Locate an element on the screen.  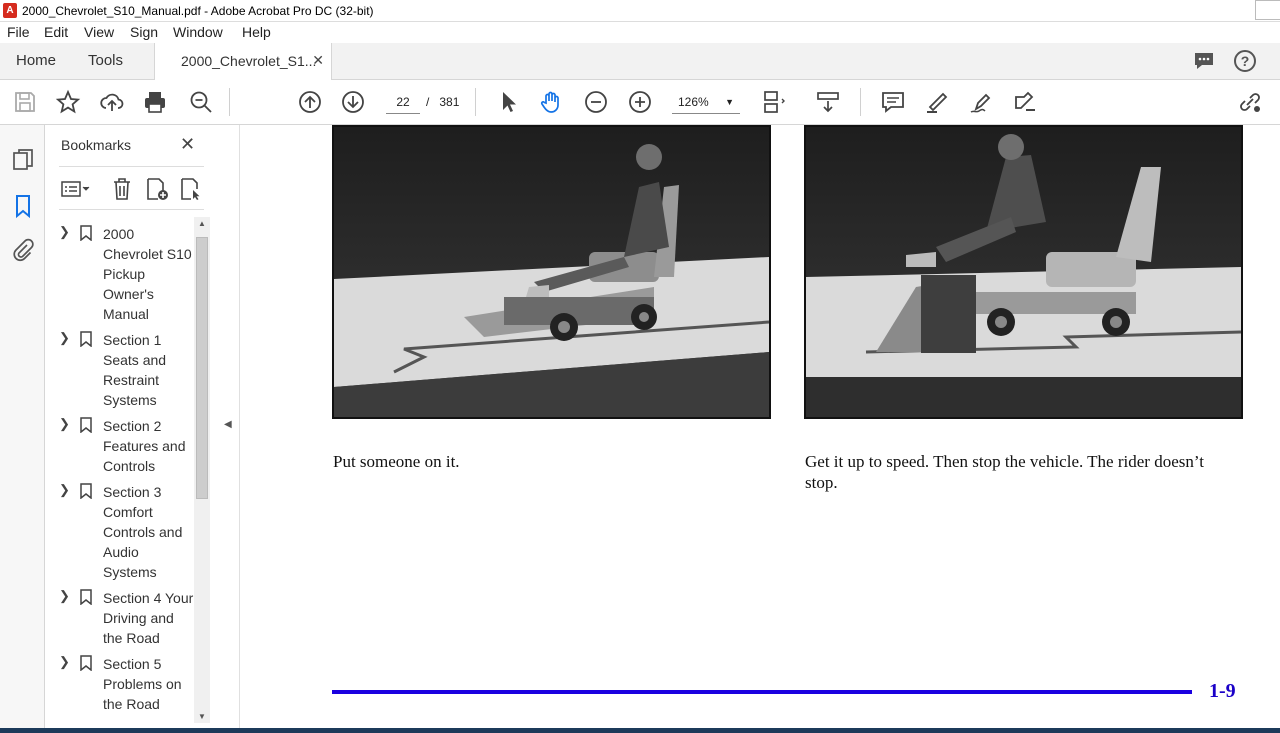
page-number-label: 1-9 is located at coordinates (1222, 691).